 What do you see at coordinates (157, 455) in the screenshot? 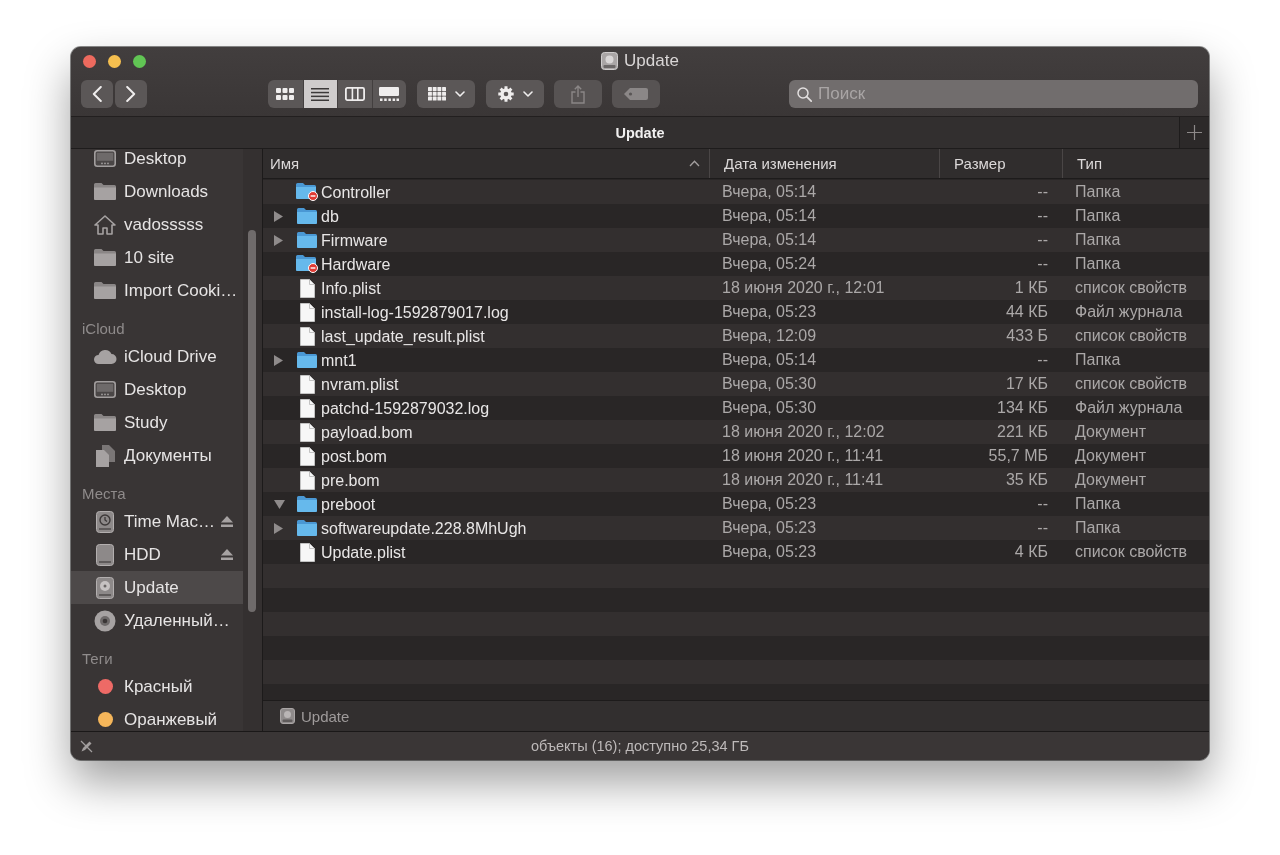
I see `sidebar-item: Документы` at bounding box center [157, 455].